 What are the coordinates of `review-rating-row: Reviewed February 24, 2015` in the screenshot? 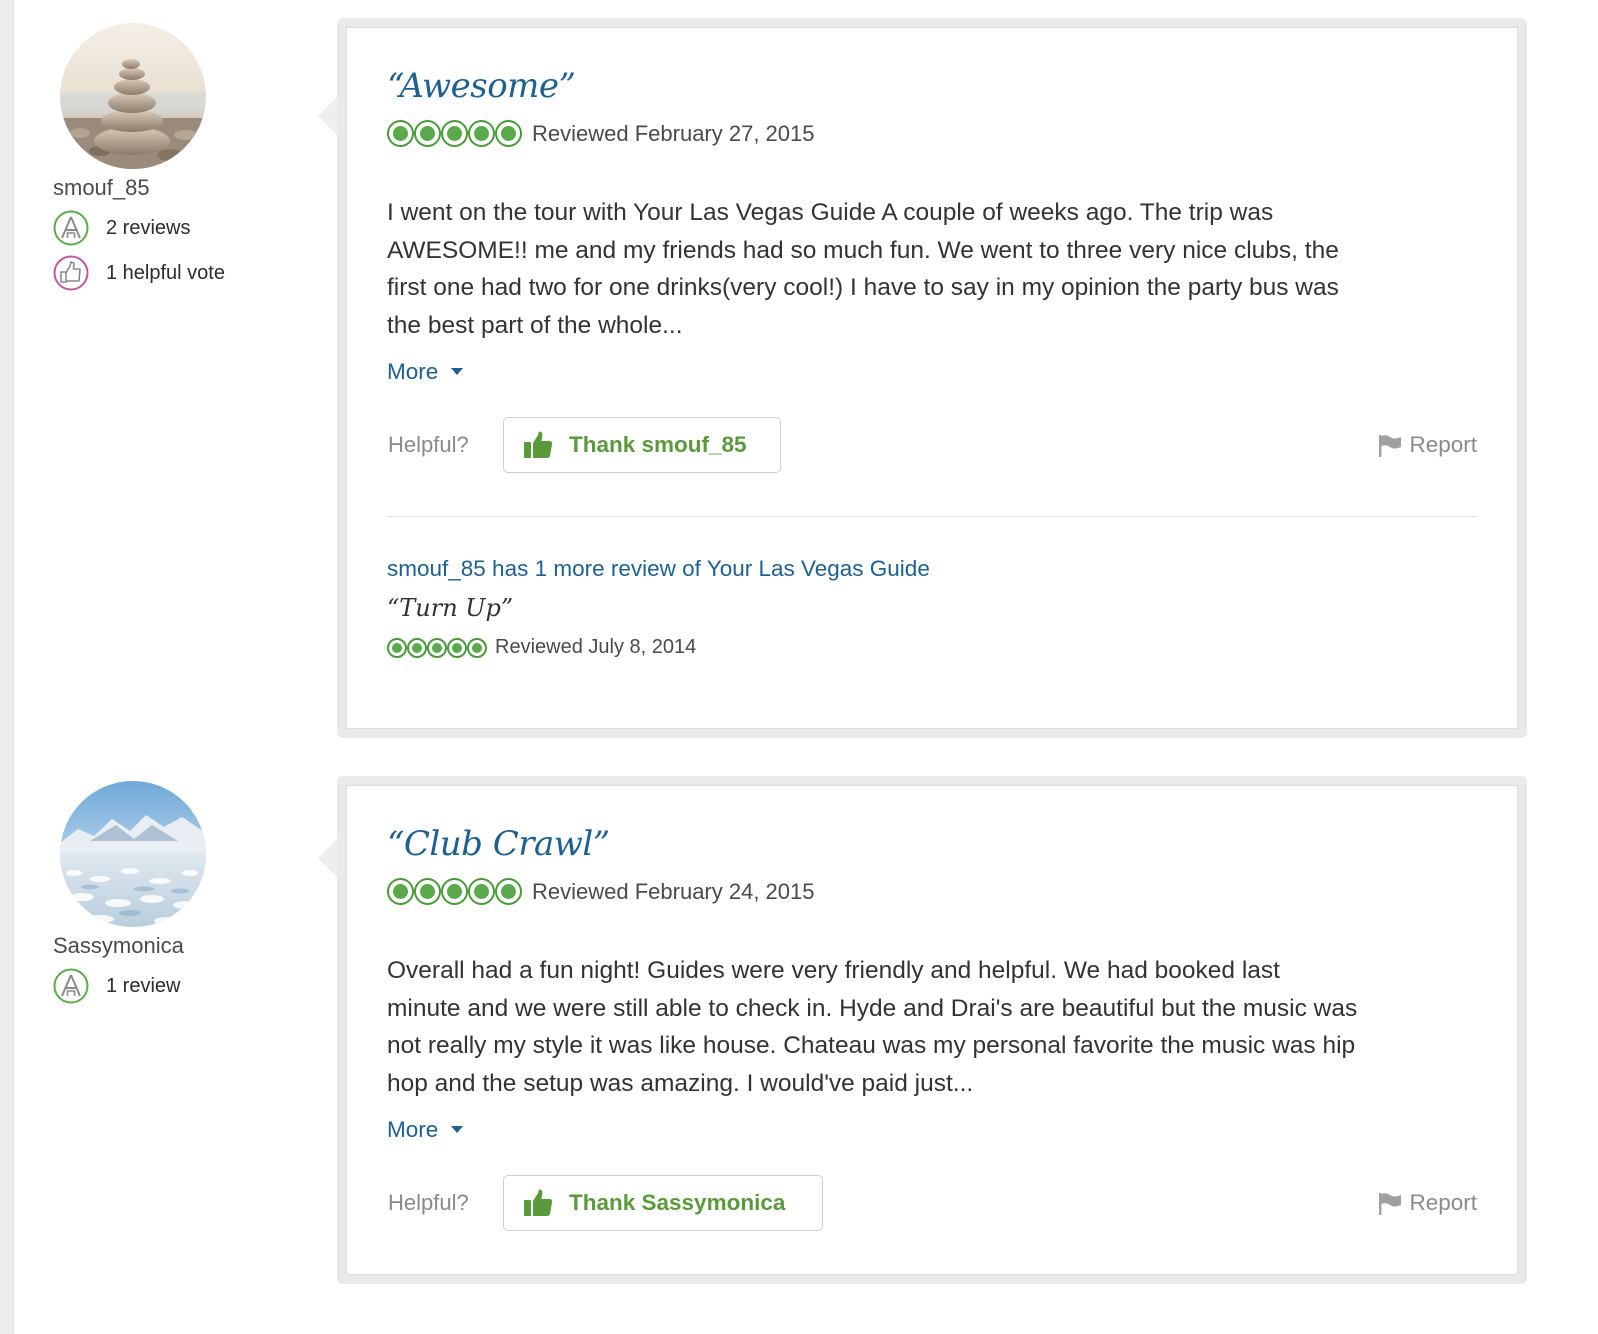 It's located at (601, 891).